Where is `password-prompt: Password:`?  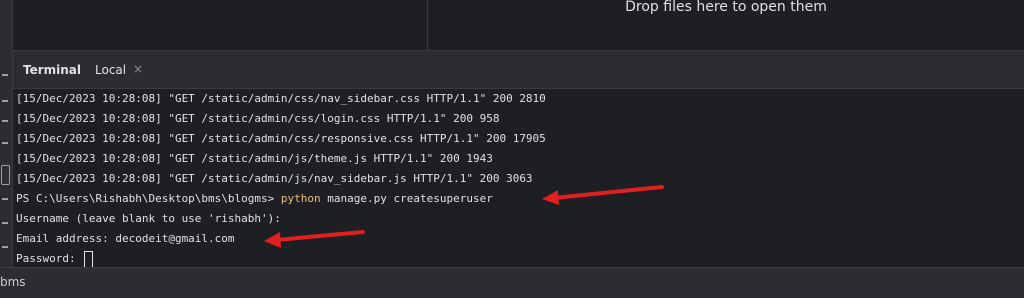
password-prompt: Password: is located at coordinates (55, 259).